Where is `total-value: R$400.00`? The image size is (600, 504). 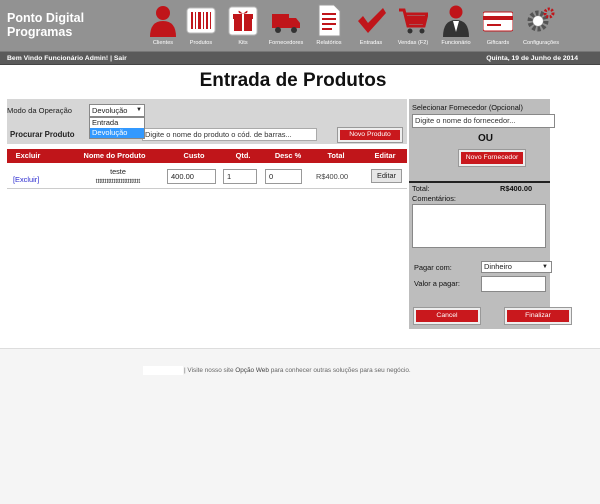 total-value: R$400.00 is located at coordinates (516, 188).